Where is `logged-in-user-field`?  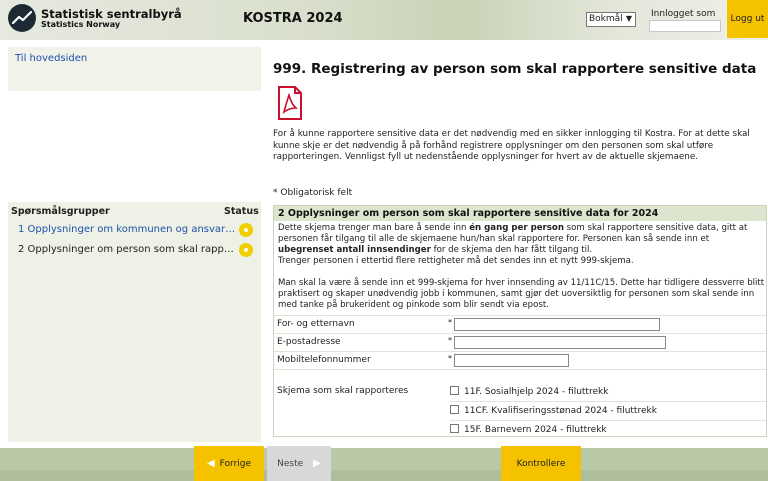
logged-in-user-field is located at coordinates (685, 26).